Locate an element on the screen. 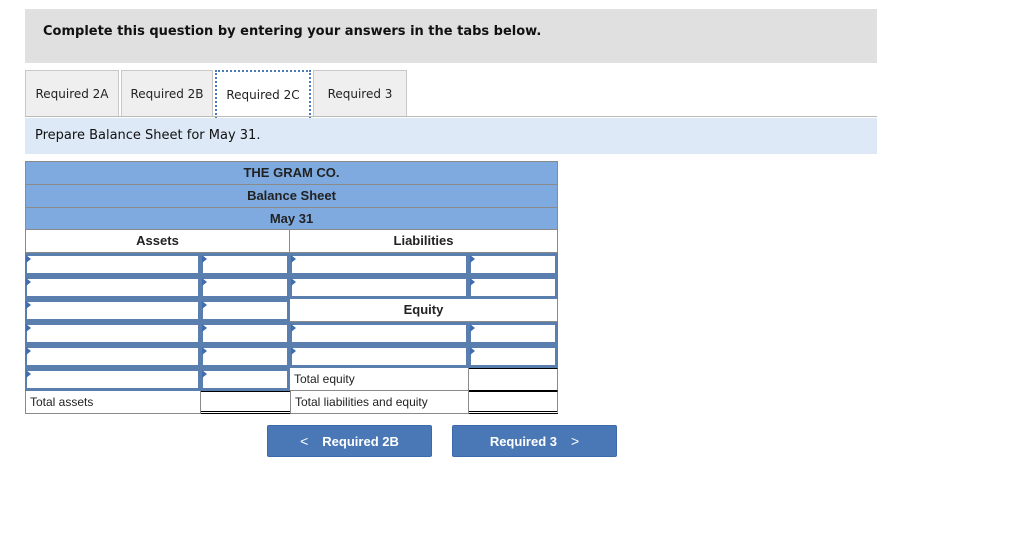  tab-required-3: Required 3 is located at coordinates (360, 93).